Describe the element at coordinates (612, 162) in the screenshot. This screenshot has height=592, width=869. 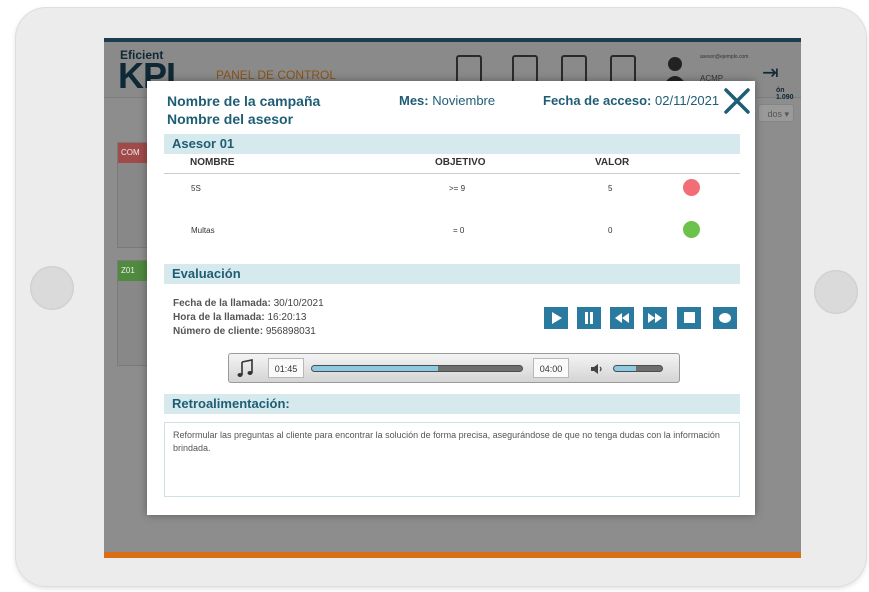
I see `column-header-value: VALOR` at that location.